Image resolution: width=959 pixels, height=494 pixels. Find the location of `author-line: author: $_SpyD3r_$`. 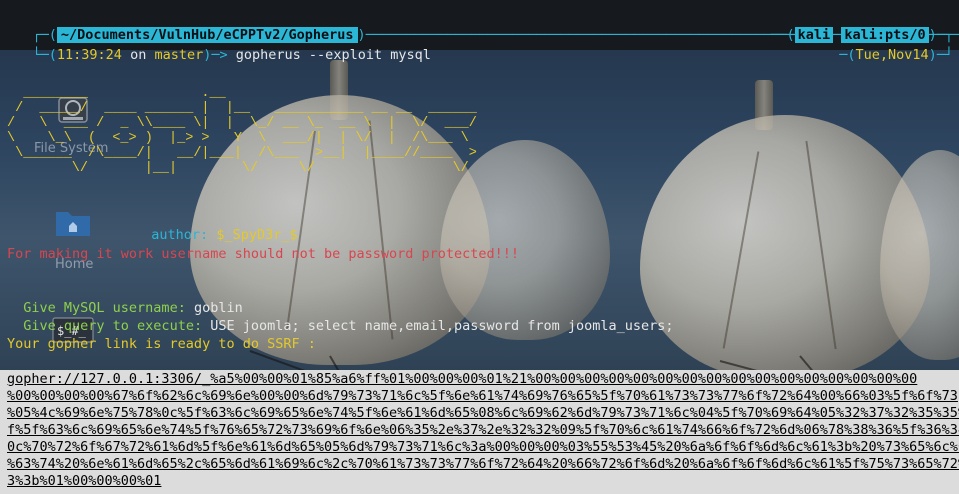

author-line: author: $_SpyD3r_$ is located at coordinates (216, 226).